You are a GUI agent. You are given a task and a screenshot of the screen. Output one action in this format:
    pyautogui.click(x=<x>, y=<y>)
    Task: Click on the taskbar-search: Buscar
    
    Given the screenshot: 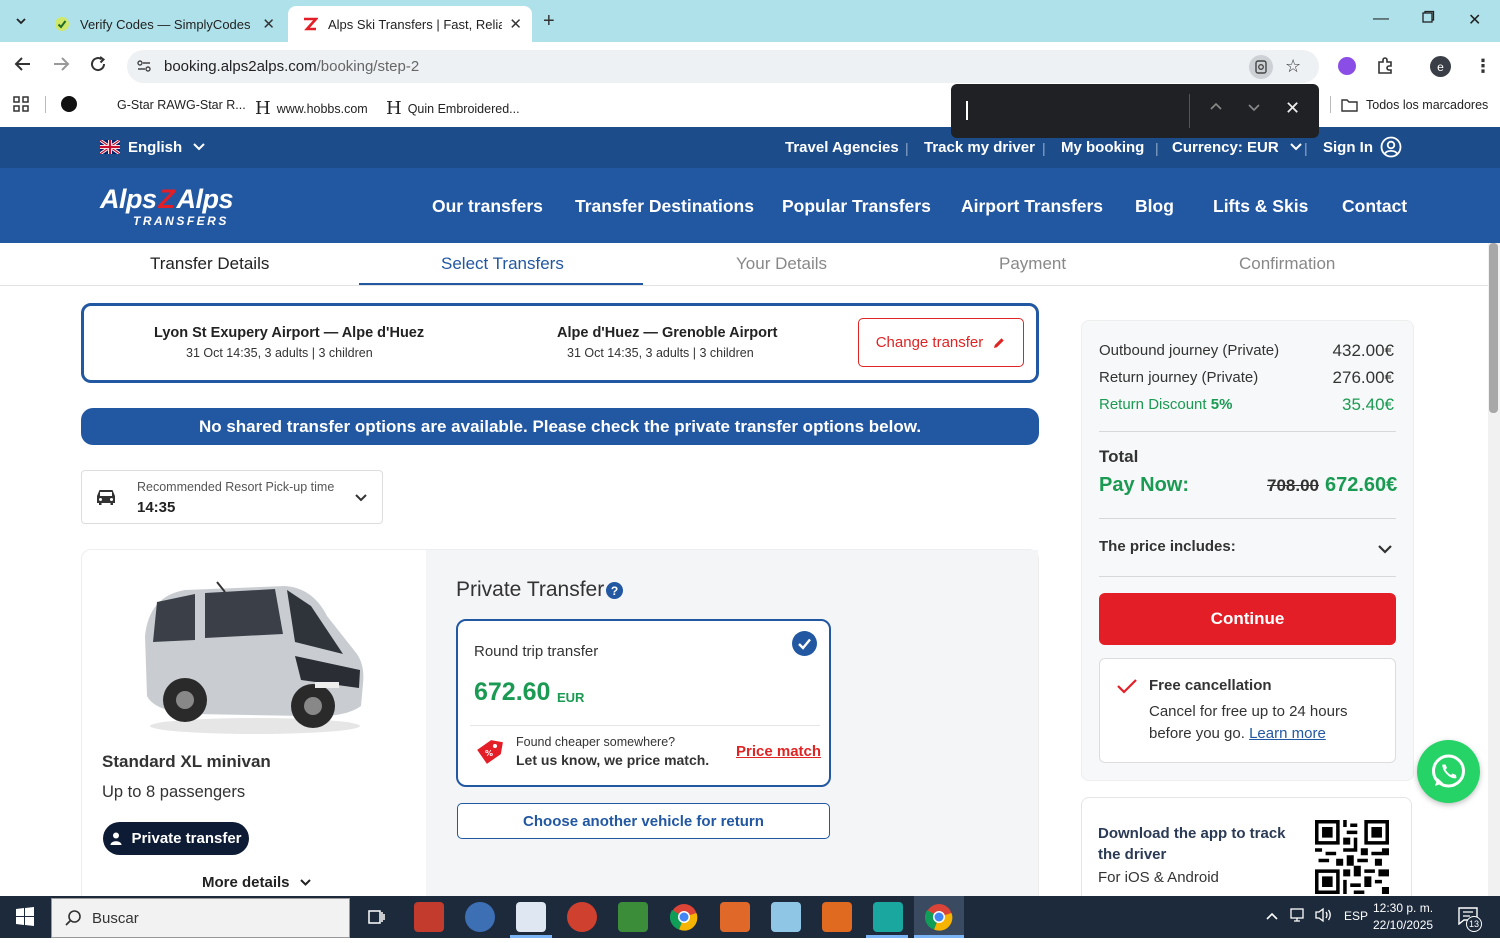 What is the action you would take?
    pyautogui.click(x=200, y=918)
    